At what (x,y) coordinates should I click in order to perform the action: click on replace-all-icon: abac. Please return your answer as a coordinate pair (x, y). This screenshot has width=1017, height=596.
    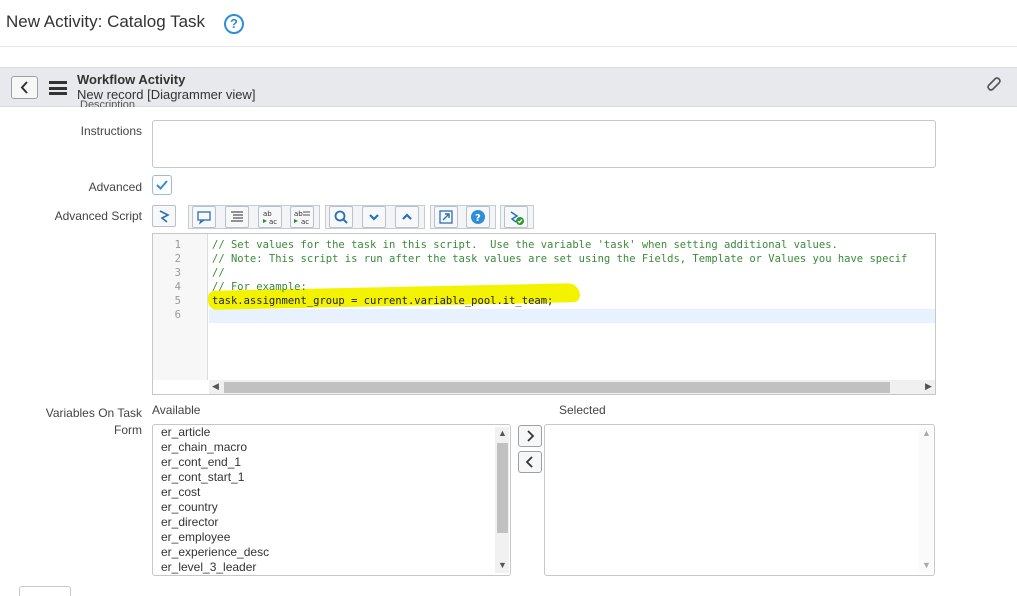
    Looking at the image, I should click on (302, 218).